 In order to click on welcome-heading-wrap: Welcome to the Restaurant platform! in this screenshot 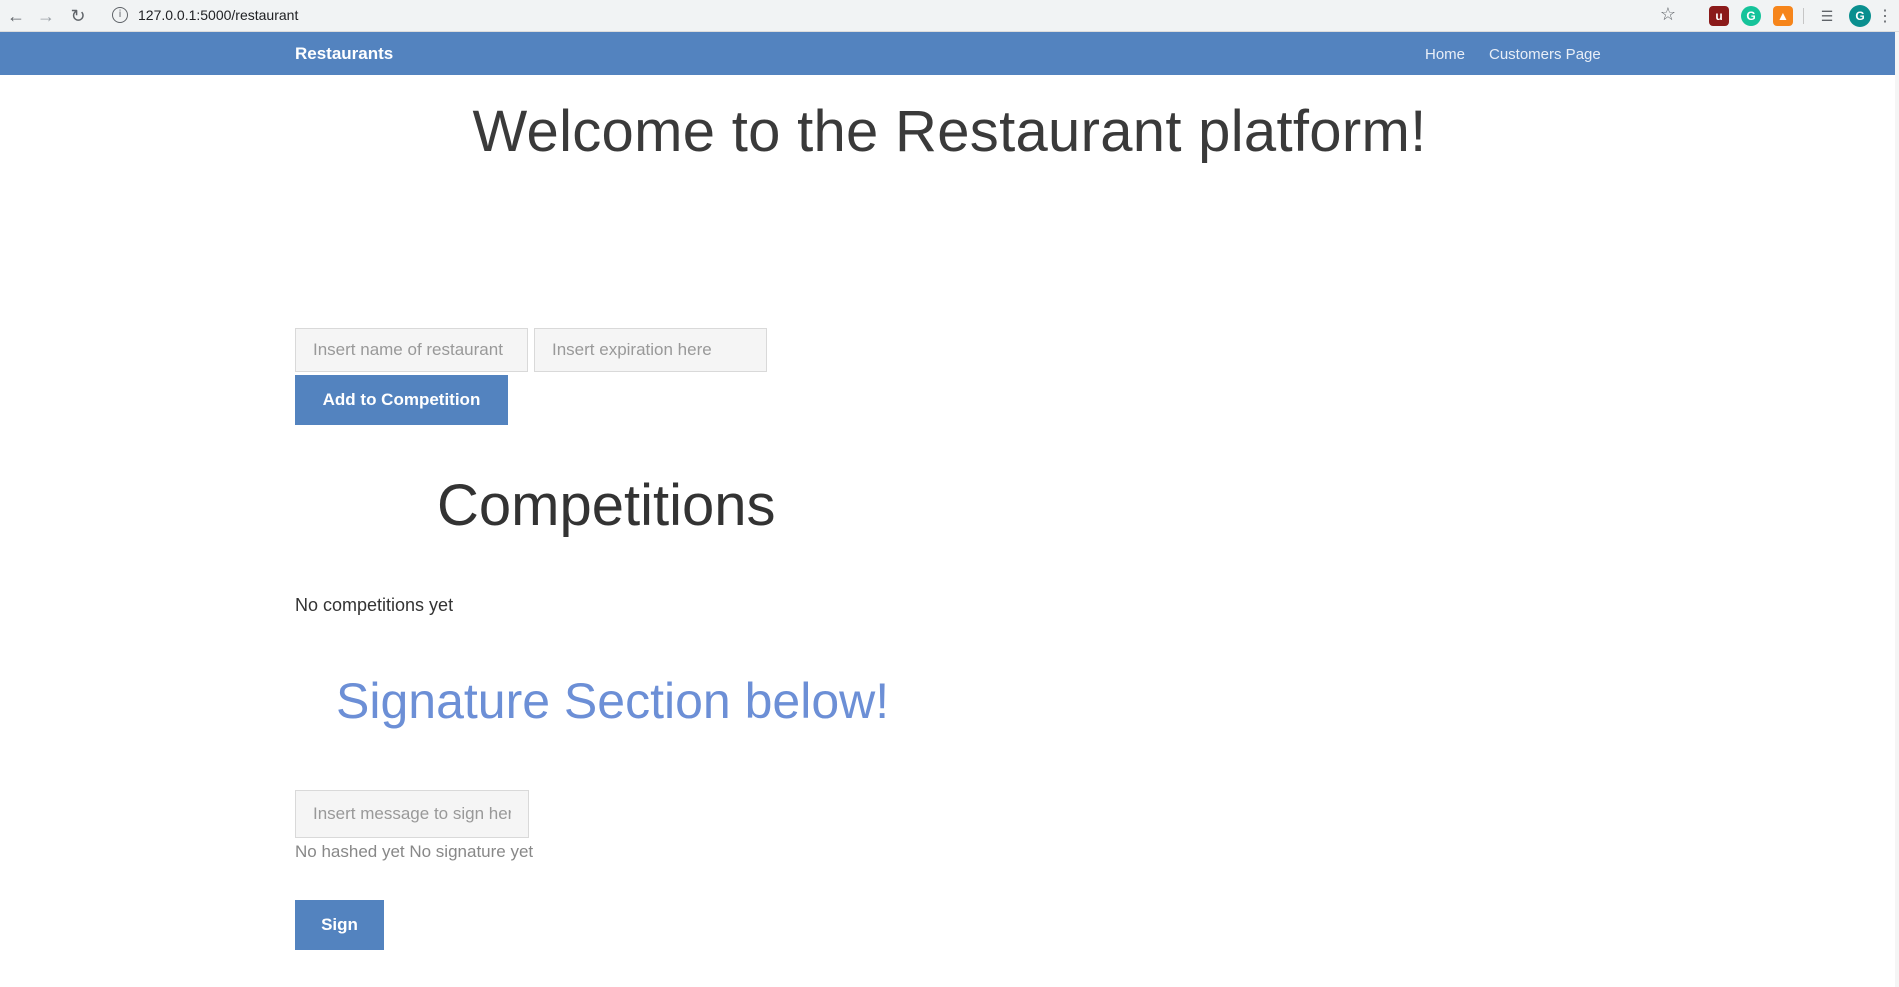, I will do `click(949, 131)`.